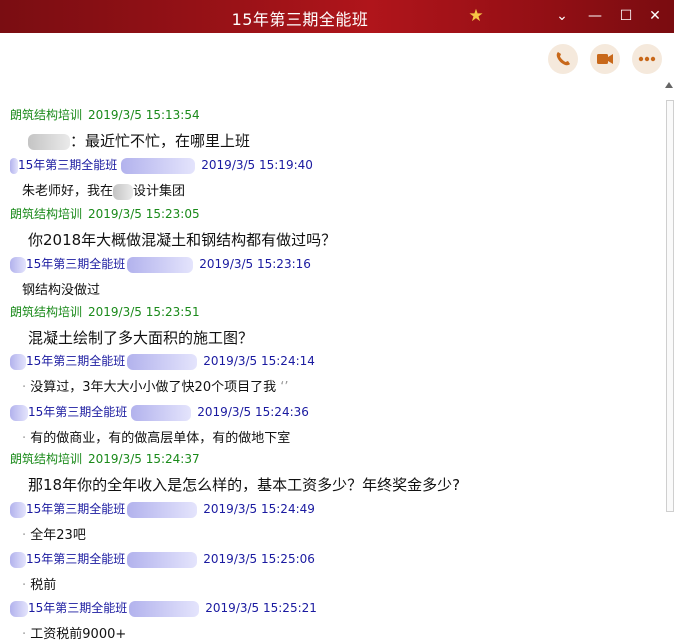 This screenshot has width=674, height=643. Describe the element at coordinates (669, 85) in the screenshot. I see `scroll-up-icon` at that location.